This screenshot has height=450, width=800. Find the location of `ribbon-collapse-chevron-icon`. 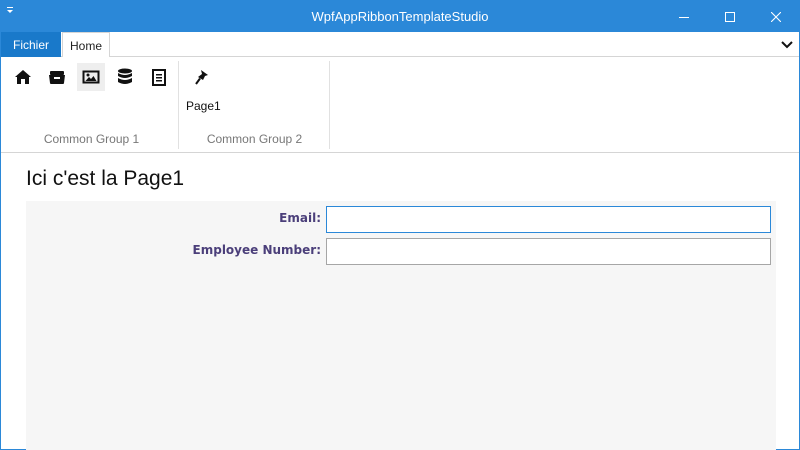

ribbon-collapse-chevron-icon is located at coordinates (787, 45).